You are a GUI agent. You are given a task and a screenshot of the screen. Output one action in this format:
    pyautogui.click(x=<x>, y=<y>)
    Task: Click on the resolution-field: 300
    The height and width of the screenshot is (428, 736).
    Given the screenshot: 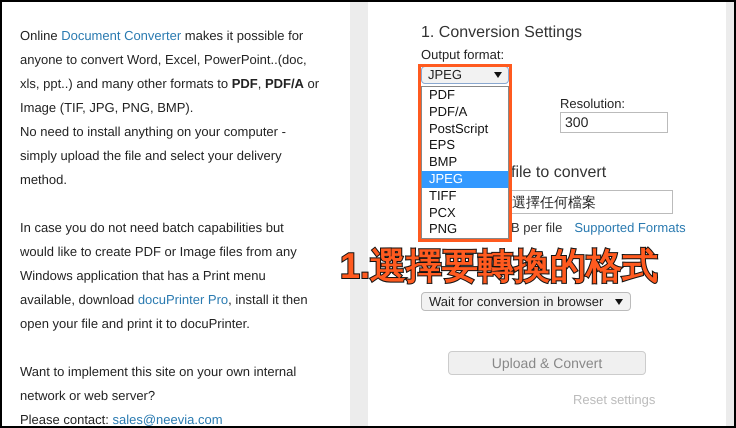 What is the action you would take?
    pyautogui.click(x=614, y=122)
    